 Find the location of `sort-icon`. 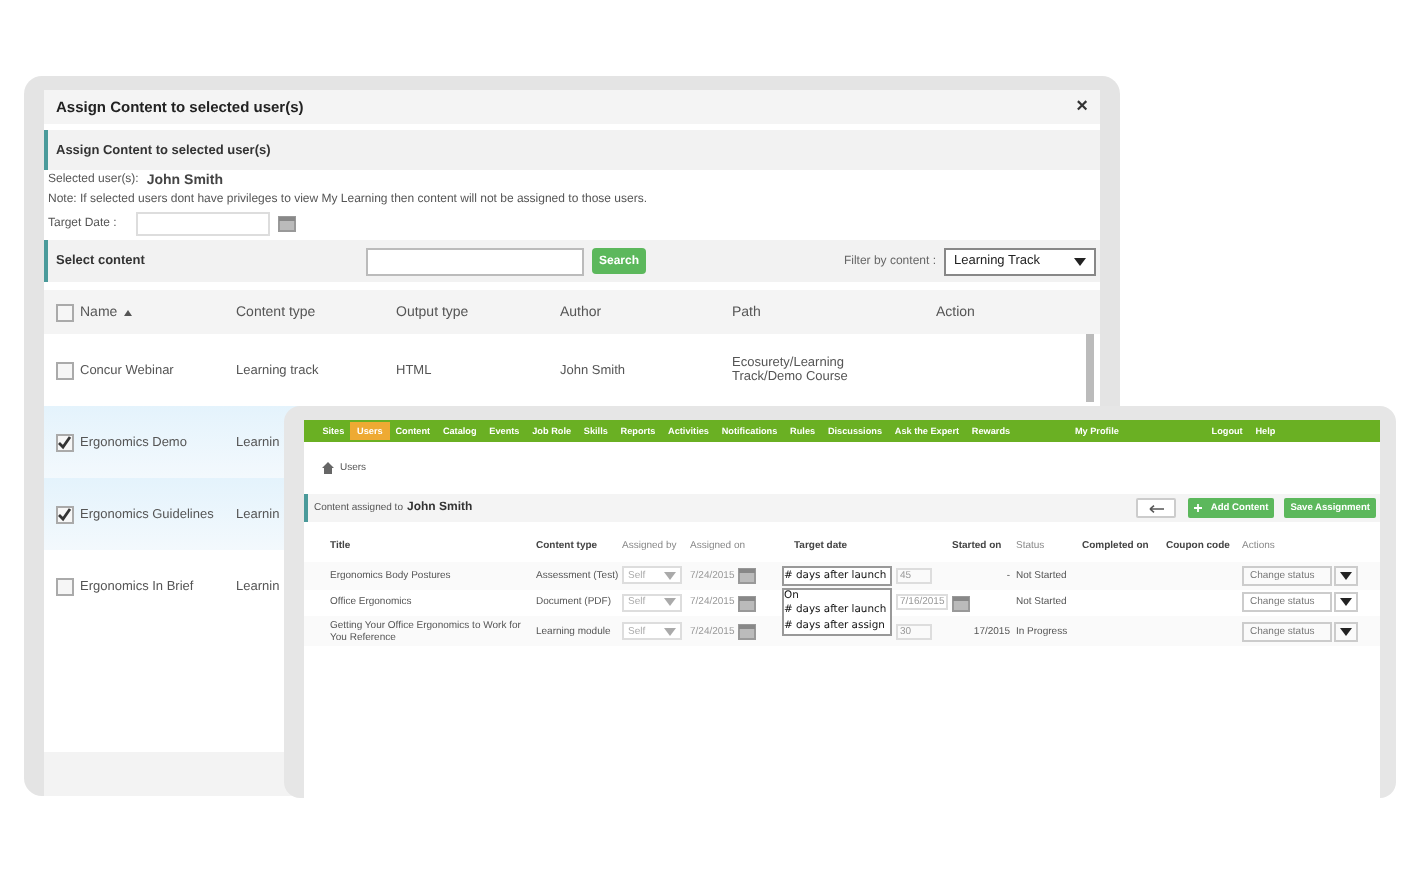

sort-icon is located at coordinates (127, 312).